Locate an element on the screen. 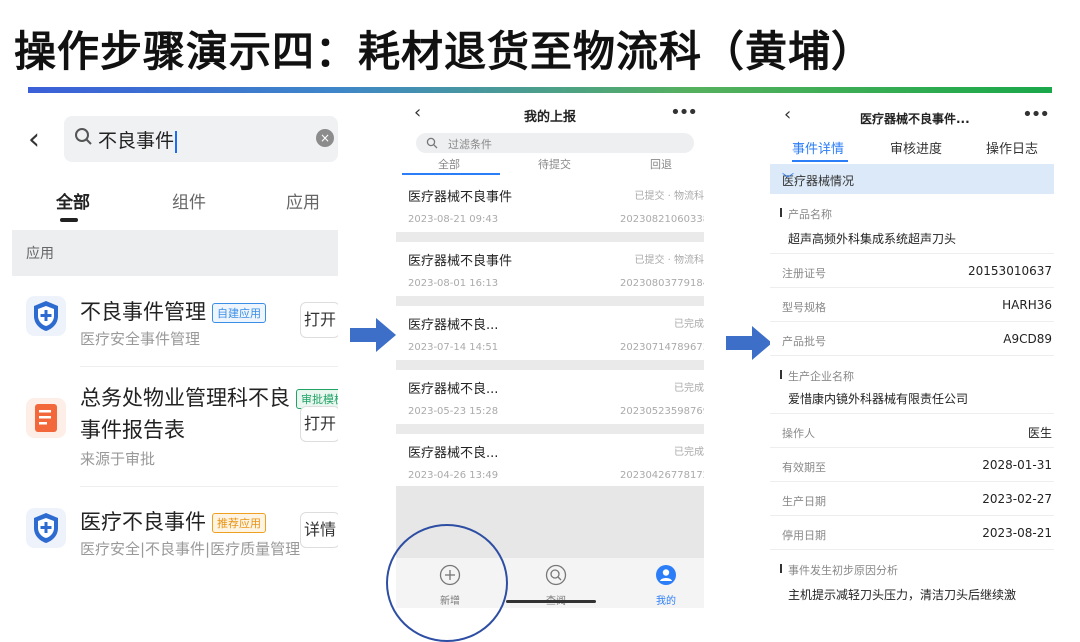 This screenshot has width=1080, height=642. search-input: 不良事件 × is located at coordinates (201, 139).